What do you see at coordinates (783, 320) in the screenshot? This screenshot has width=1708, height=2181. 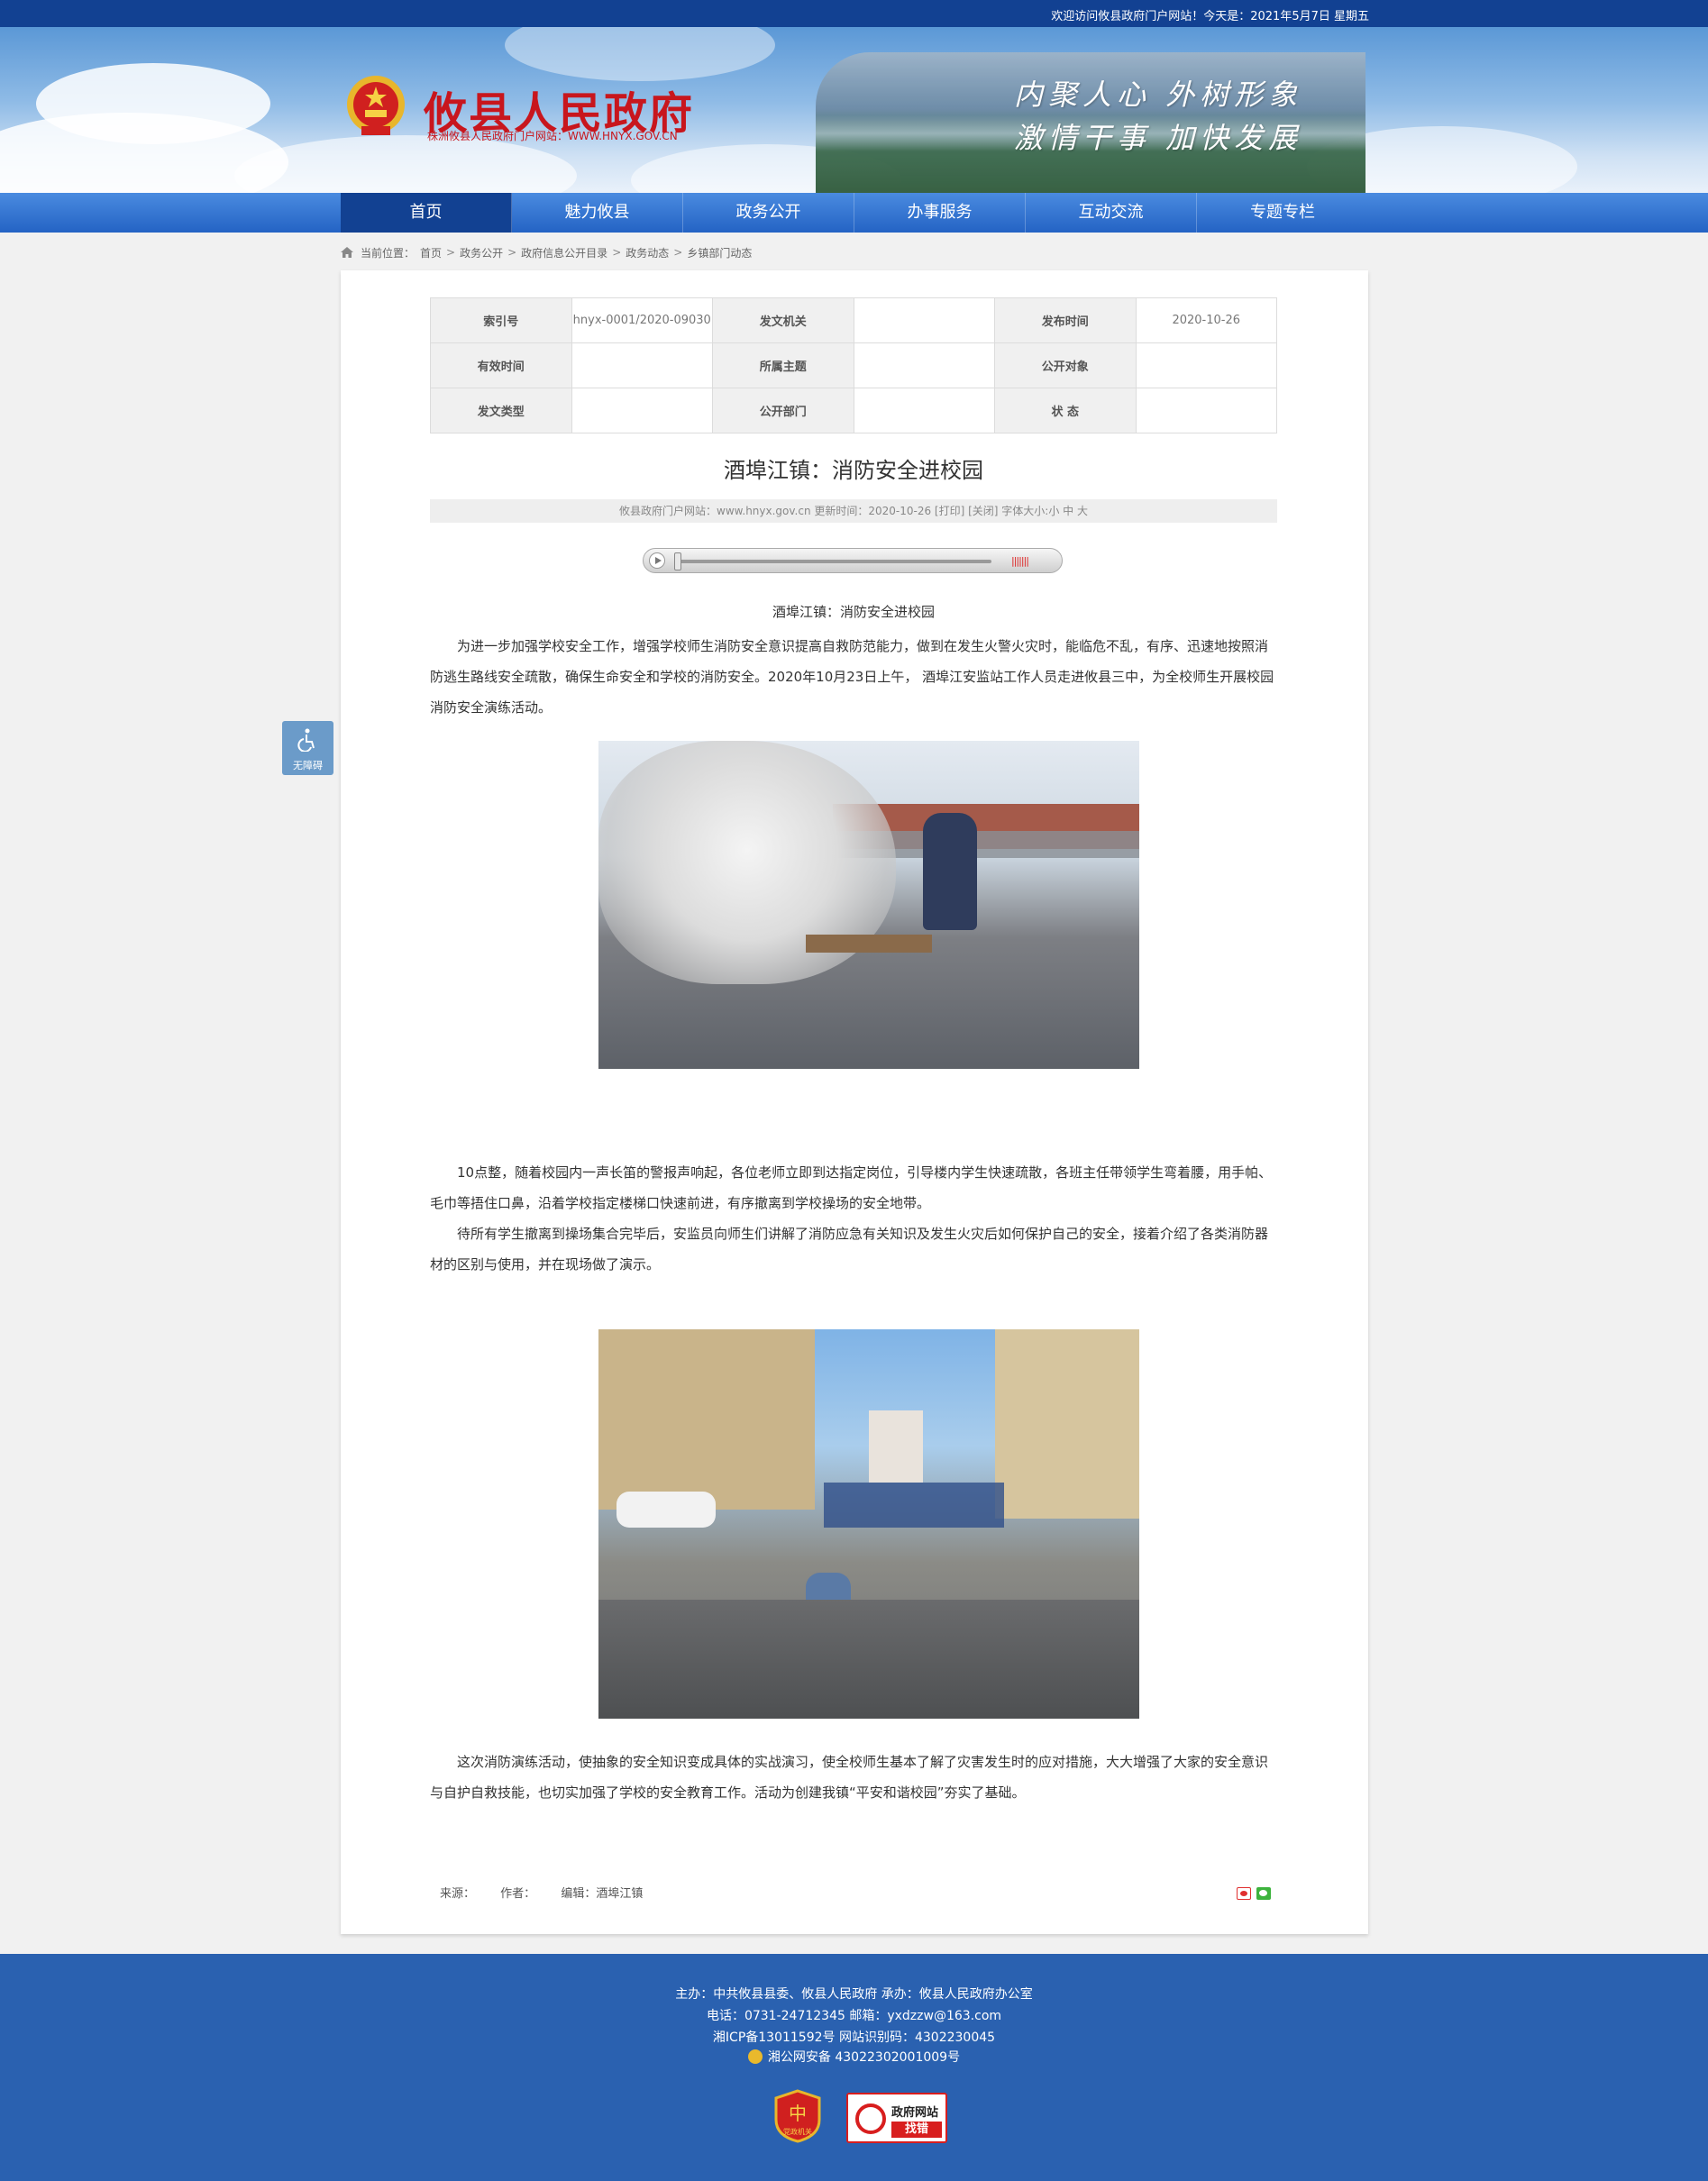 I see `meta-label-issuer: 发文机关` at bounding box center [783, 320].